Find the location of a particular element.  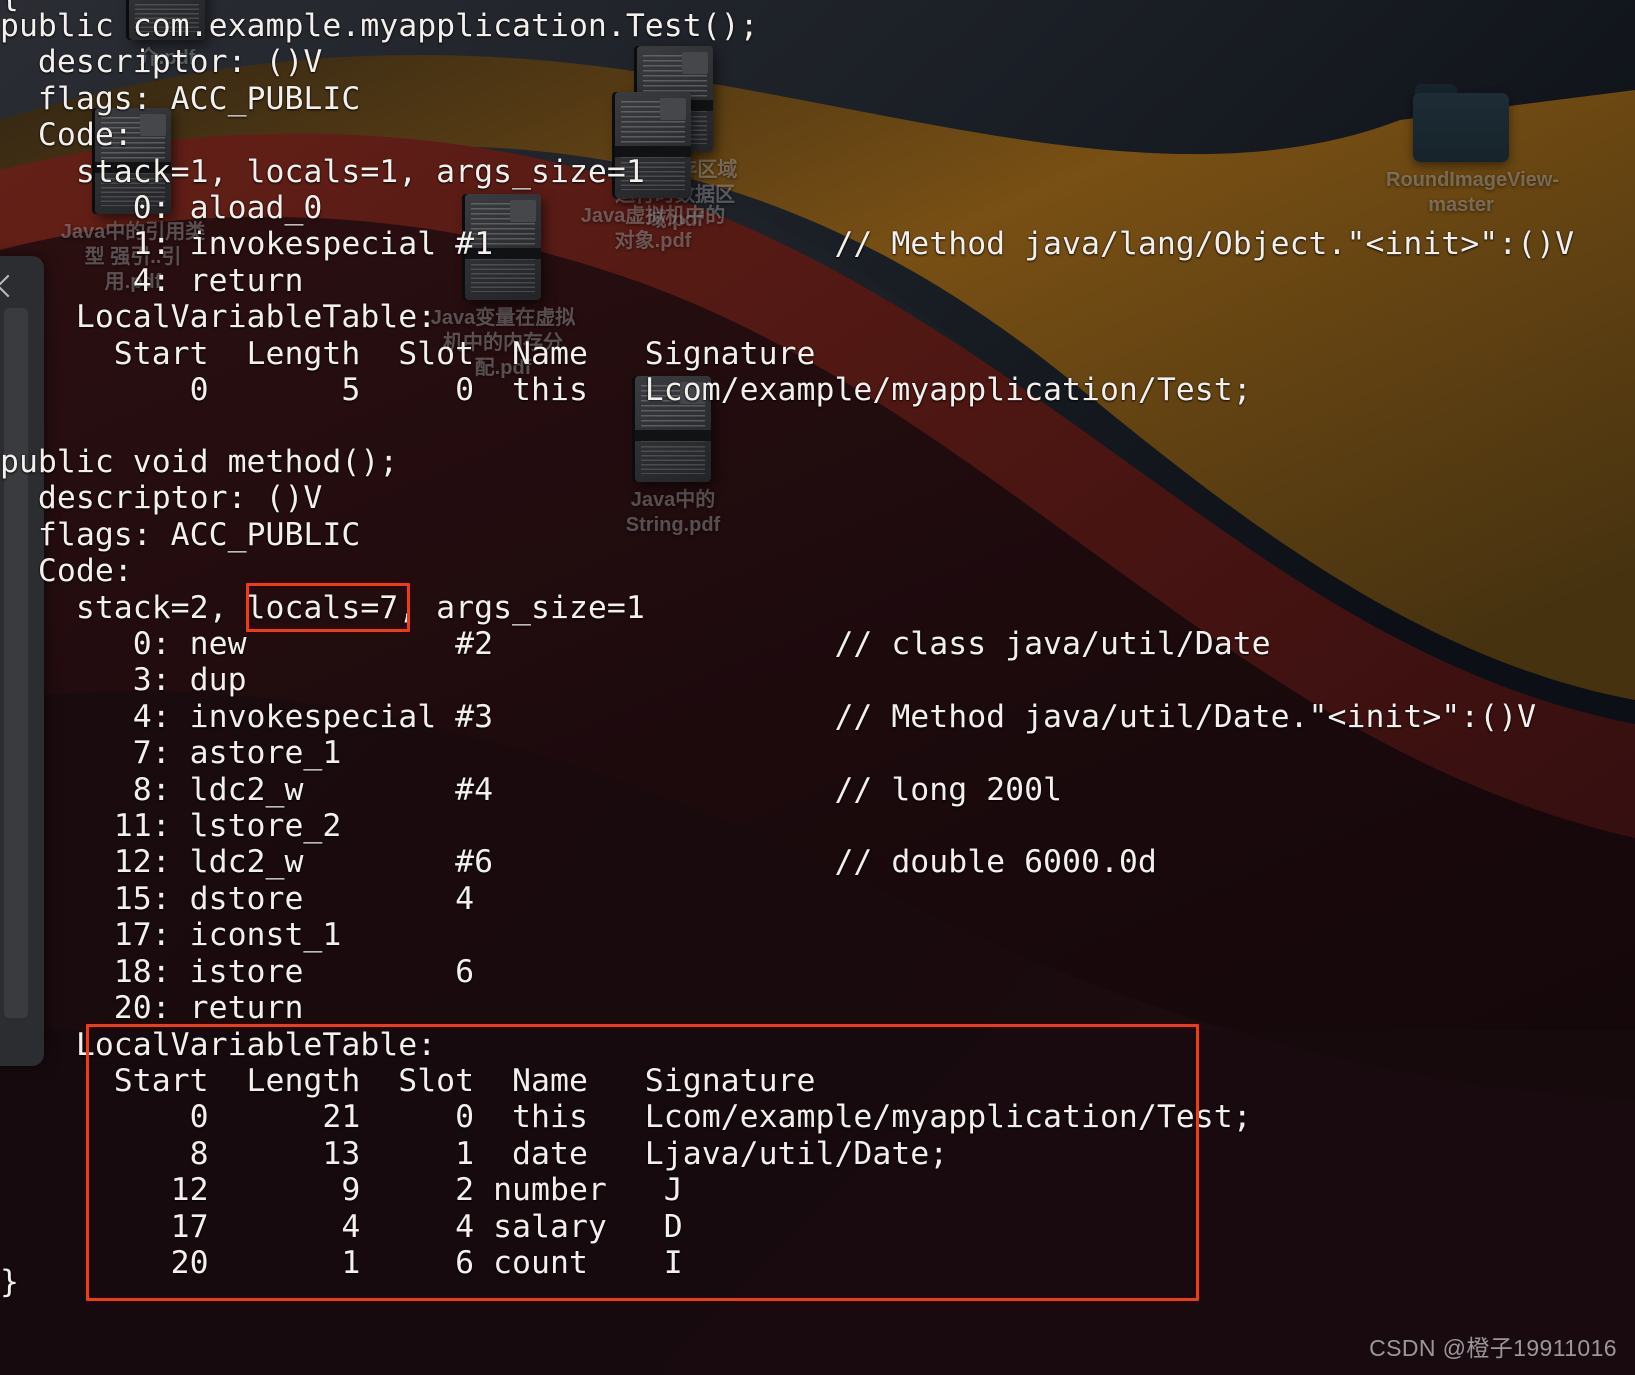

brace-close: } is located at coordinates (9, 1282).